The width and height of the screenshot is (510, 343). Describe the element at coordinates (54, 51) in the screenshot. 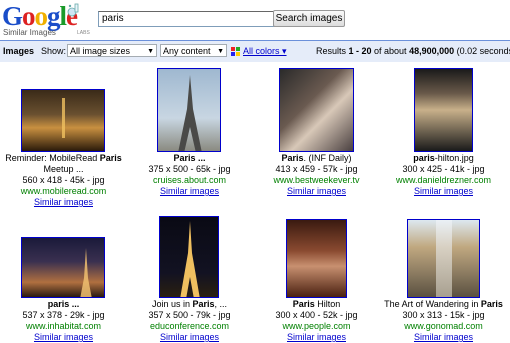

I see `show-label: Show:` at that location.